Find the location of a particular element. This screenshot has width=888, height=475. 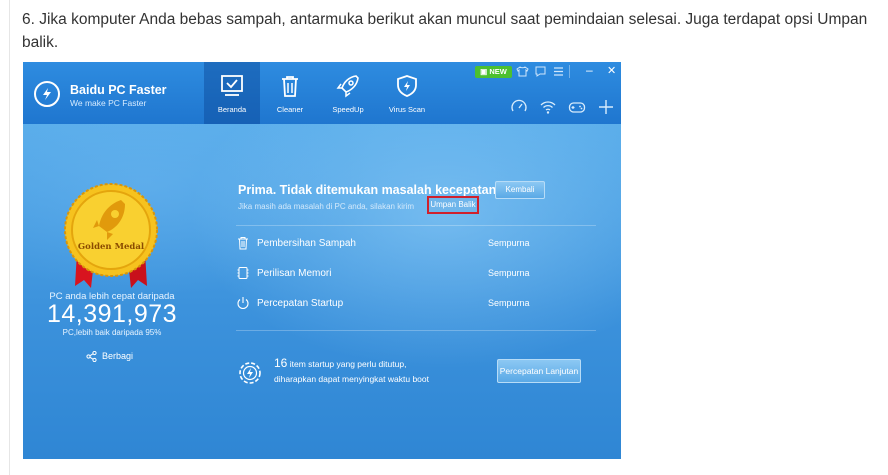

speed-comparison-value: 14,391,973 is located at coordinates (112, 314).